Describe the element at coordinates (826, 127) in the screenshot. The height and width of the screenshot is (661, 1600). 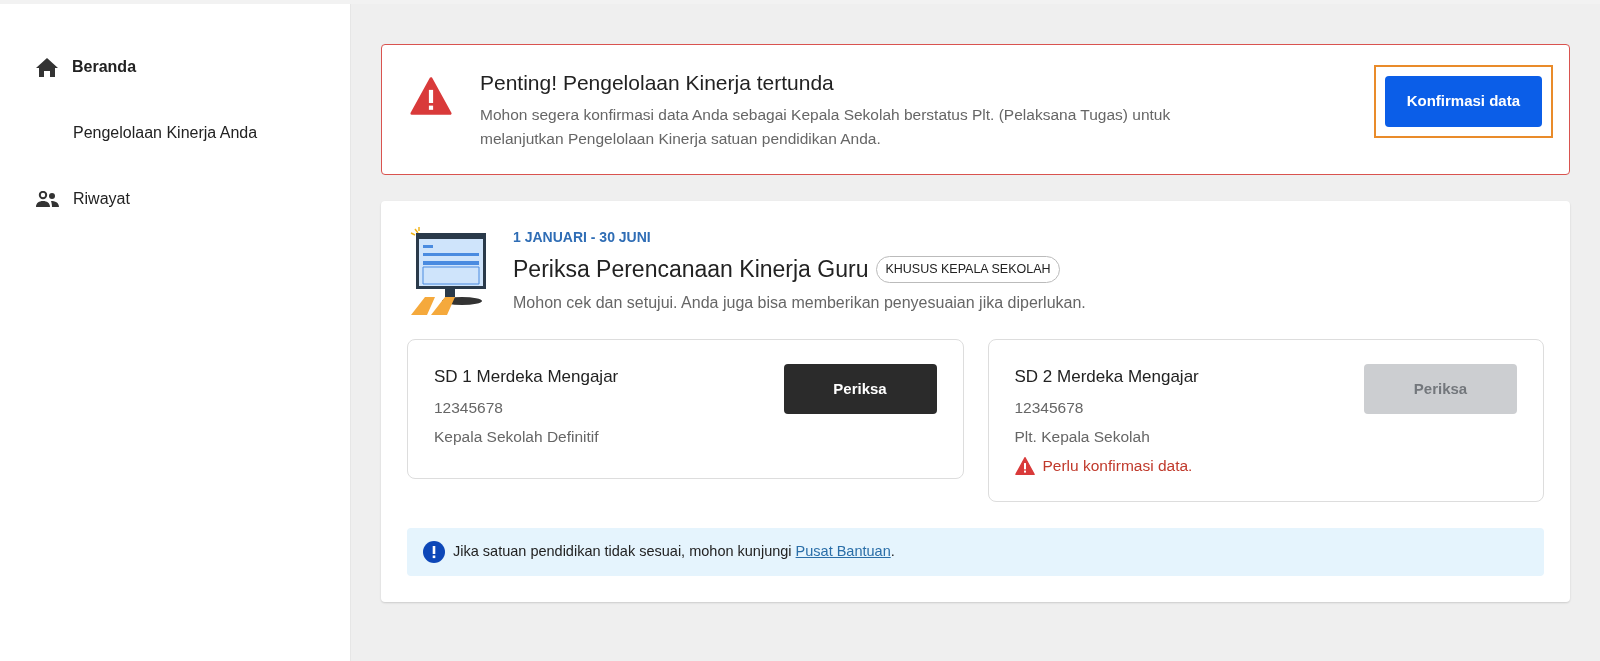
I see `alert-message: Mohon segera konfirmasi data Anda sebagai Kepala Sekolah berstatus Plt. (Pelaksana Tugas) untuk melanjutkan Pengelolaan Kinerja satuan pendidikan Anda.` at that location.